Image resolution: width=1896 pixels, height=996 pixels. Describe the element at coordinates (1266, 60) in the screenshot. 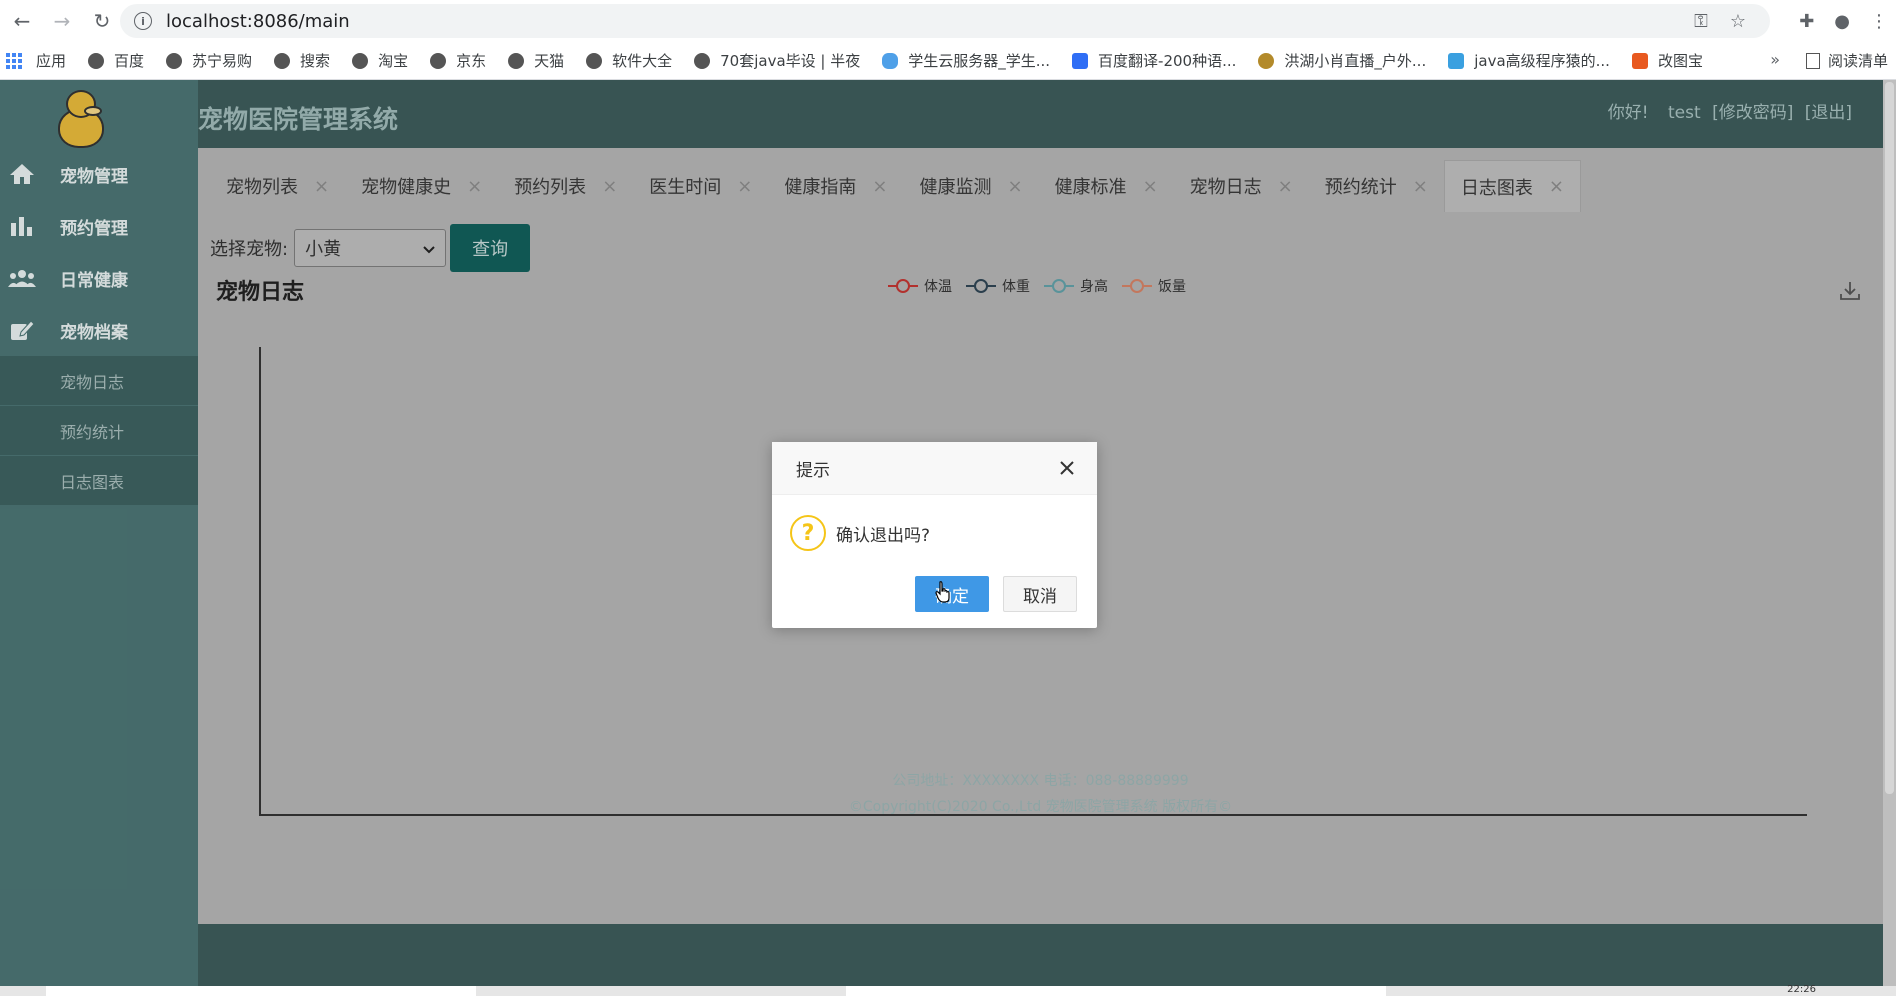

I see `feather-icon` at that location.